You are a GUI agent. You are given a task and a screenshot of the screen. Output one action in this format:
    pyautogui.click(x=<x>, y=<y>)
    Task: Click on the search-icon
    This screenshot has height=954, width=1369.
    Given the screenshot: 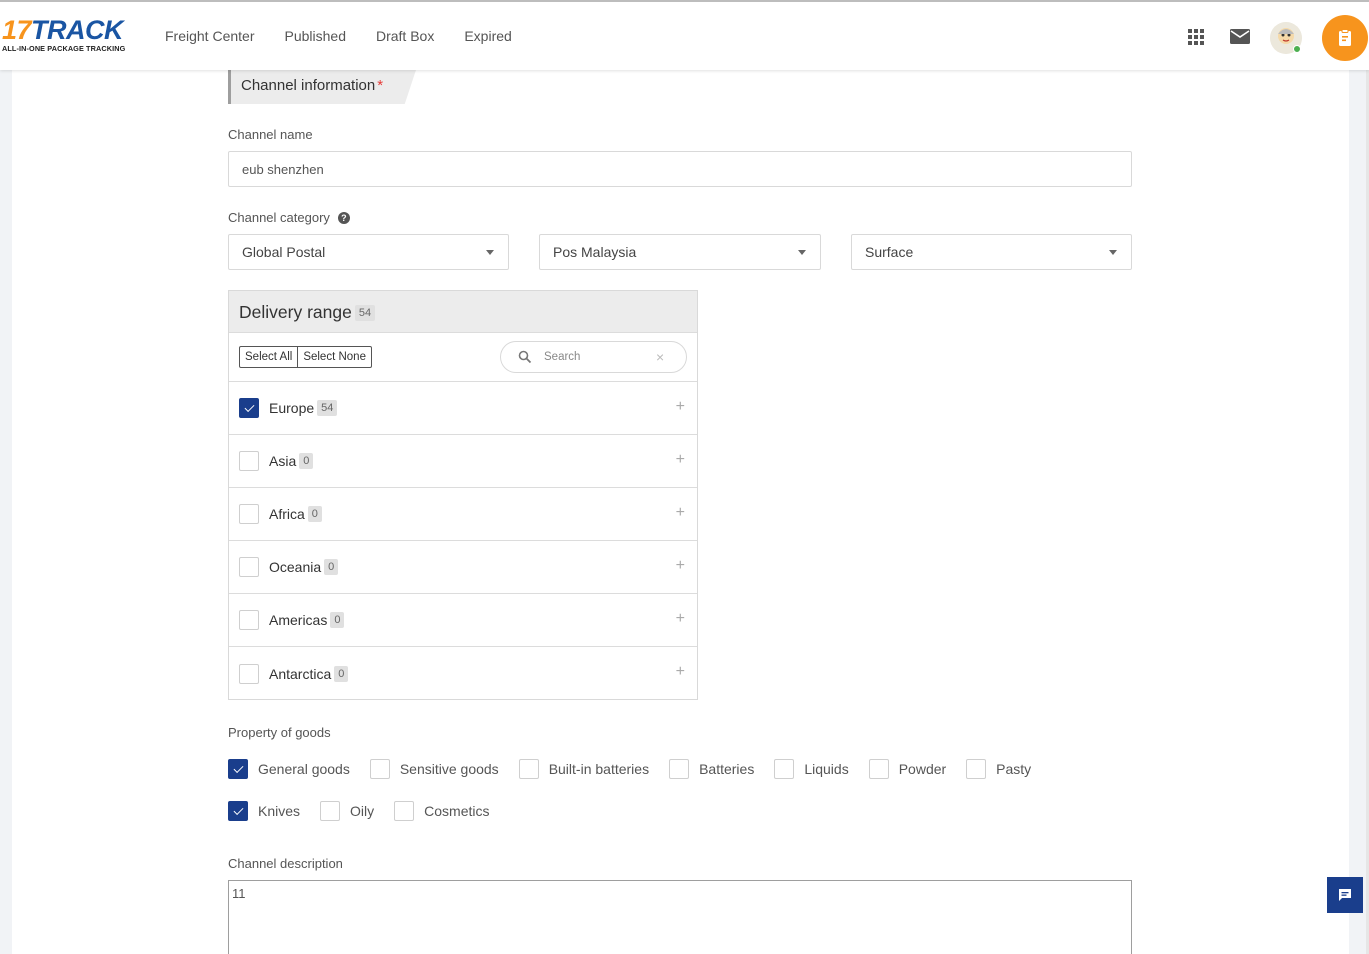 What is the action you would take?
    pyautogui.click(x=525, y=357)
    